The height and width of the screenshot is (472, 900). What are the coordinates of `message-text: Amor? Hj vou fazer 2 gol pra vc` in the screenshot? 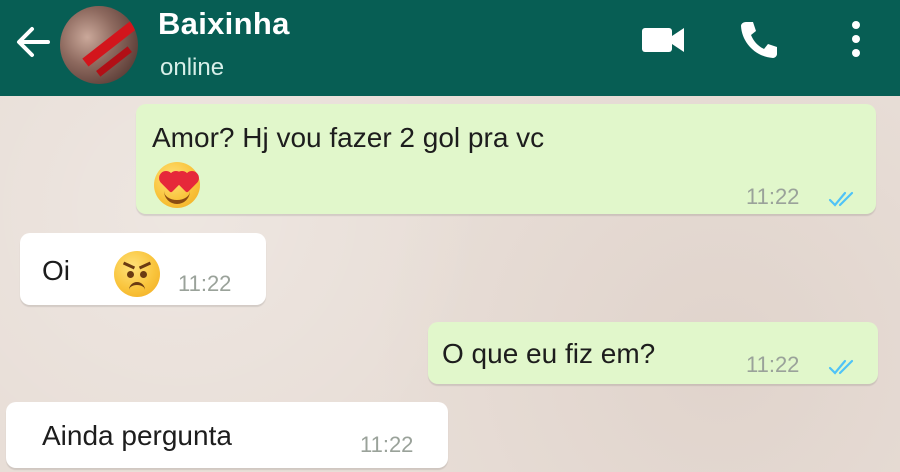 It's located at (348, 137).